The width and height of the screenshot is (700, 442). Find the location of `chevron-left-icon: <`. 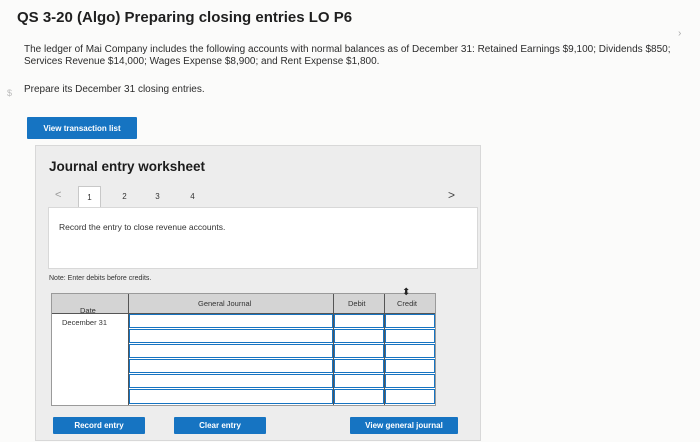

chevron-left-icon: < is located at coordinates (58, 195).